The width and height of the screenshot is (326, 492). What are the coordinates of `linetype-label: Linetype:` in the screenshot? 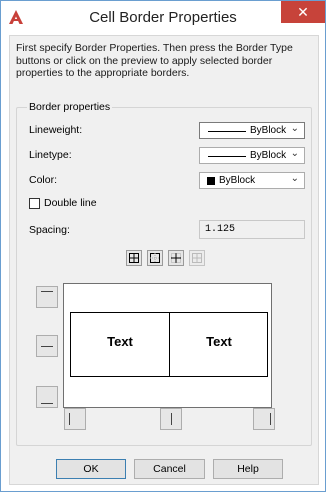 It's located at (50, 155).